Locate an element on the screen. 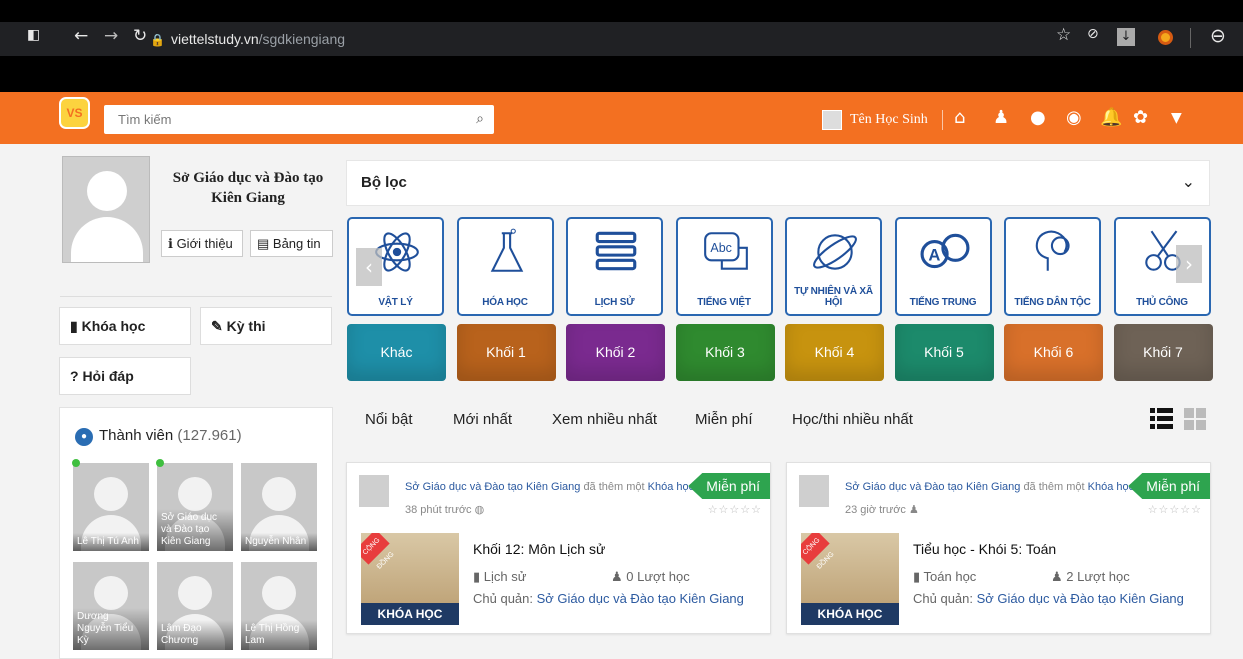 This screenshot has width=1243, height=659. subject-label: THỦ CÔNG is located at coordinates (1162, 302).